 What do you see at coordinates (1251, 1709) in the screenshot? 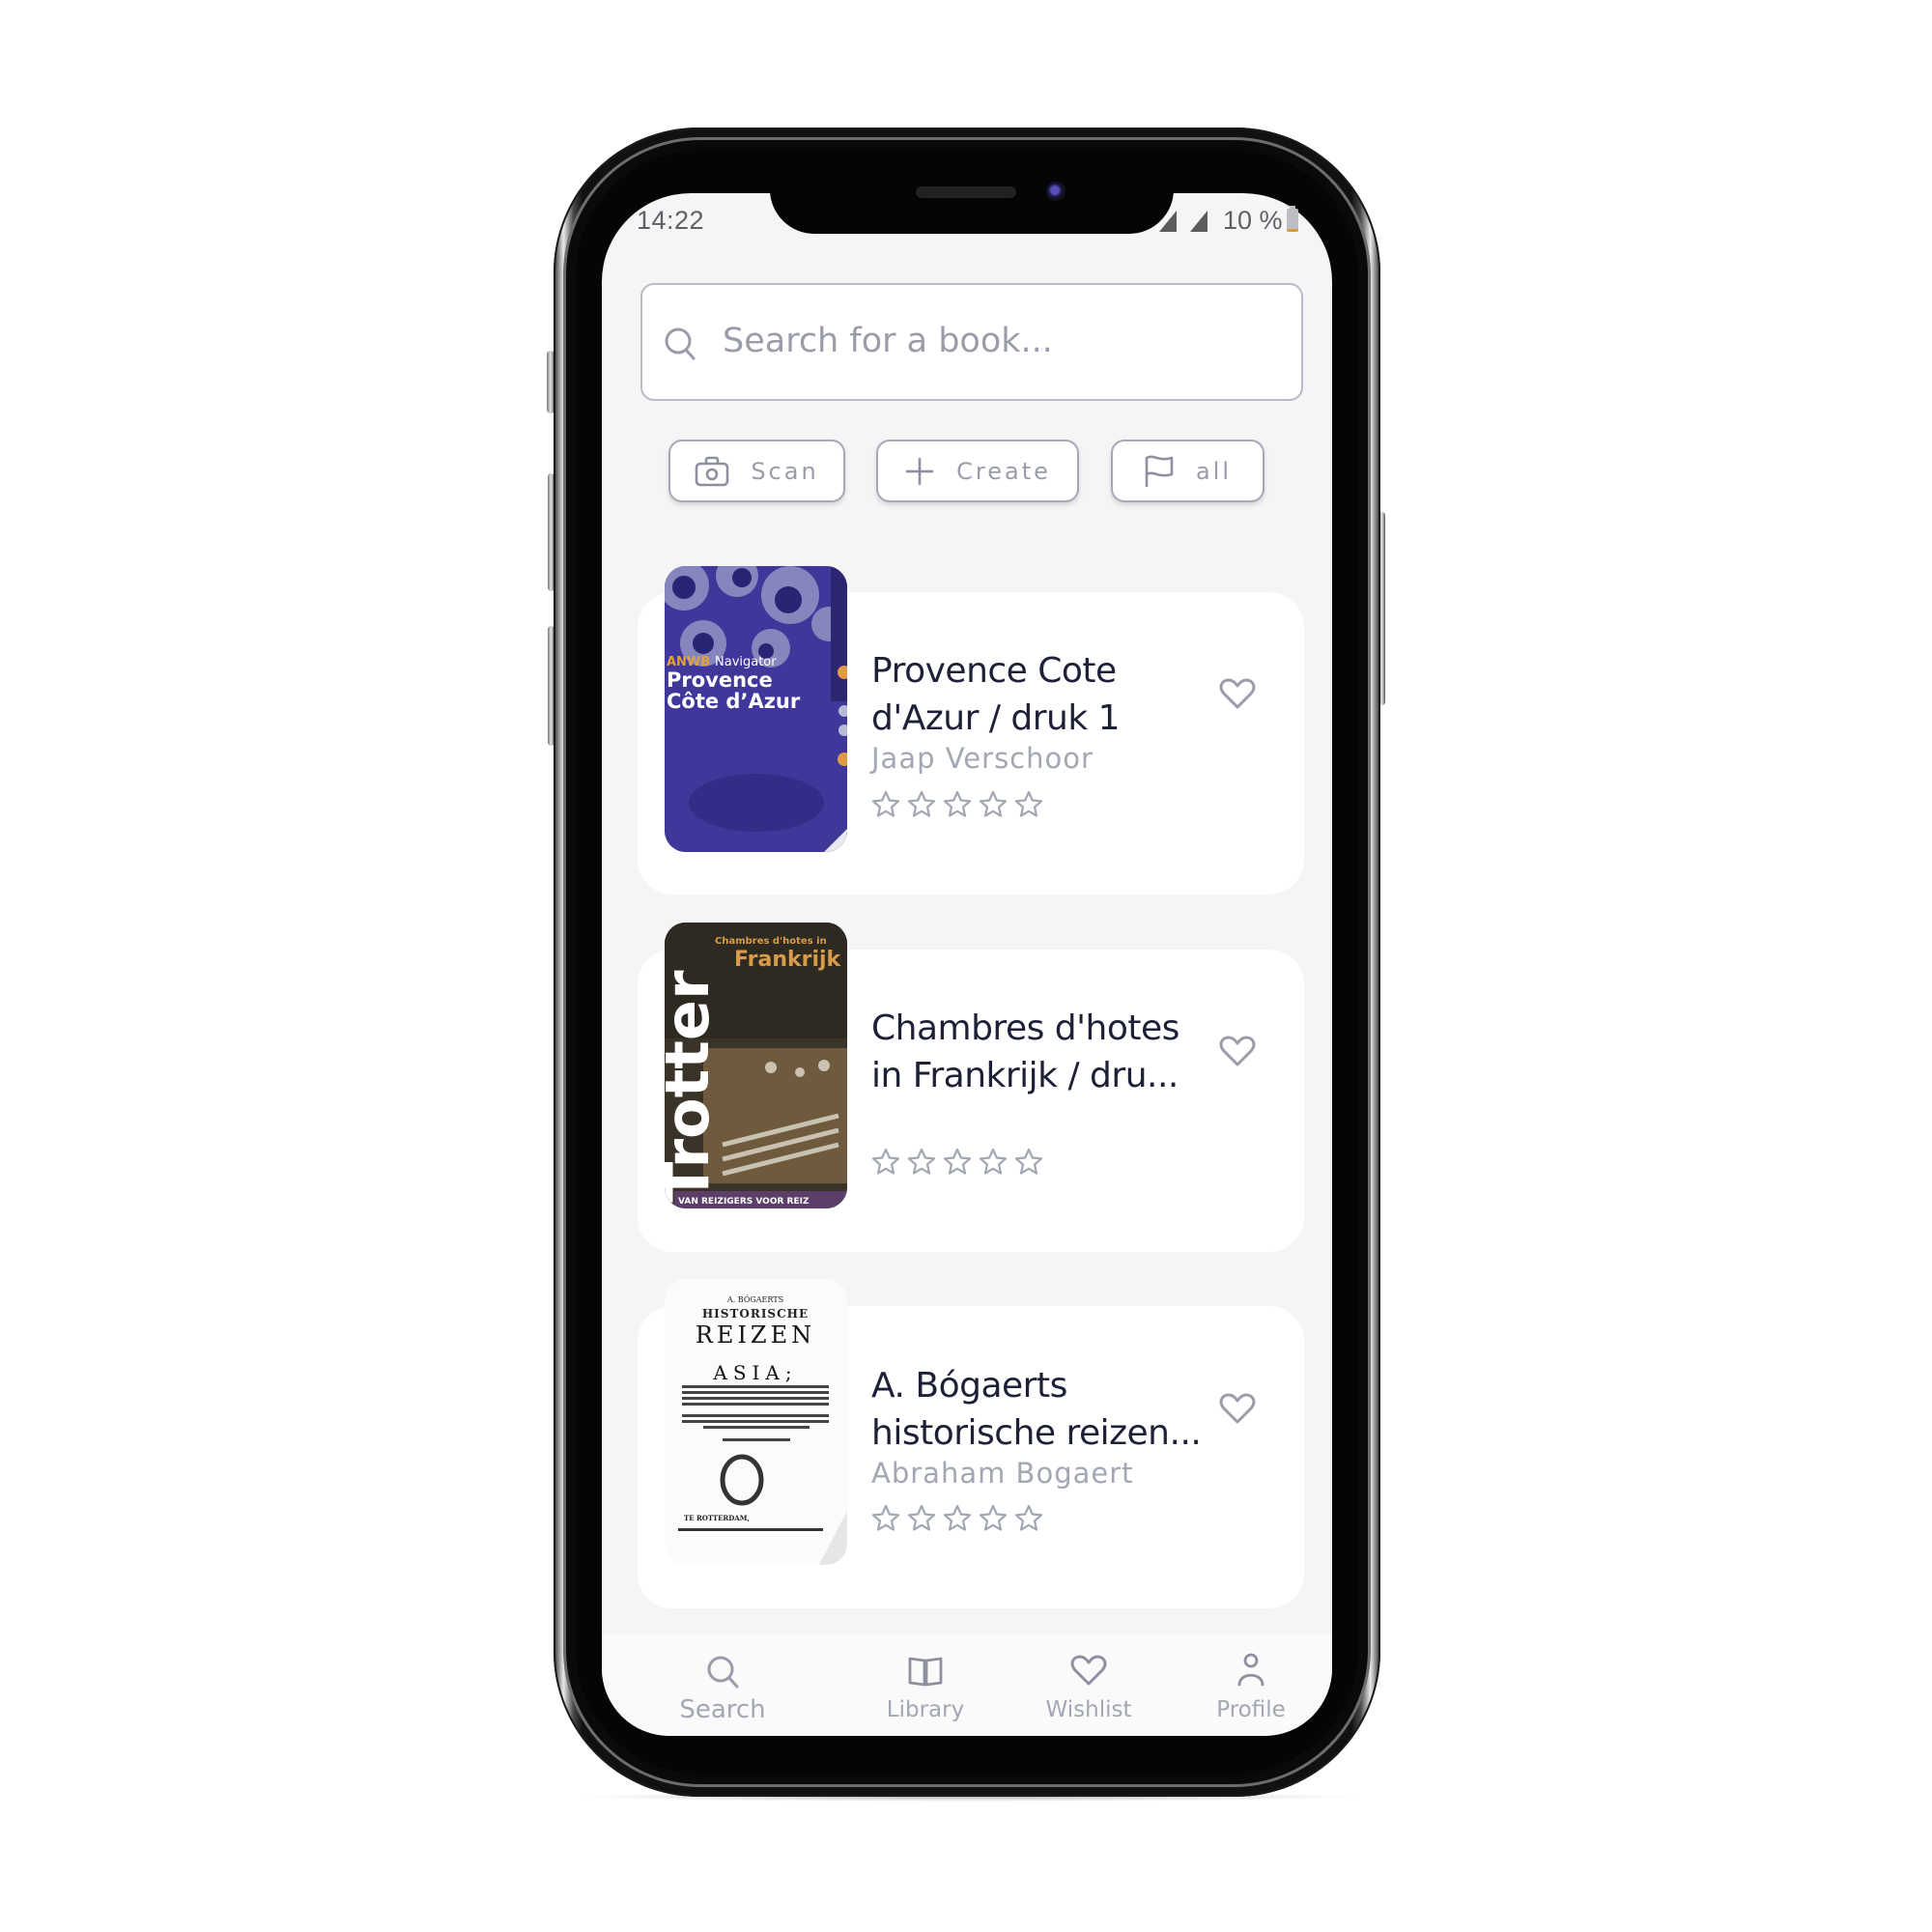
I see `nav-label: Profile` at bounding box center [1251, 1709].